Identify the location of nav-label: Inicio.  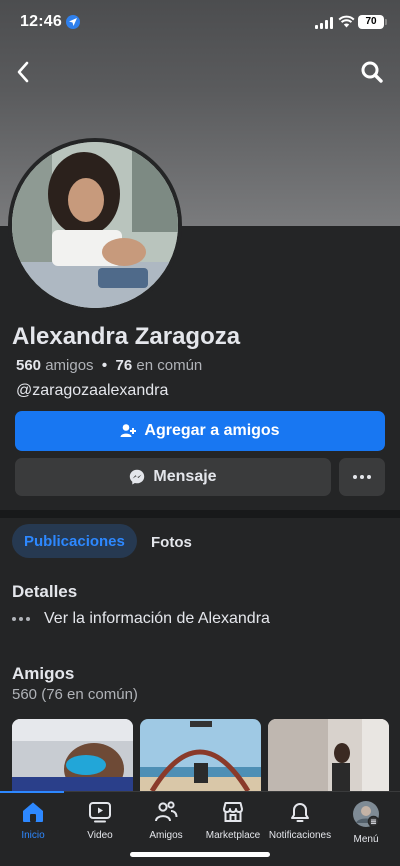
(33, 835).